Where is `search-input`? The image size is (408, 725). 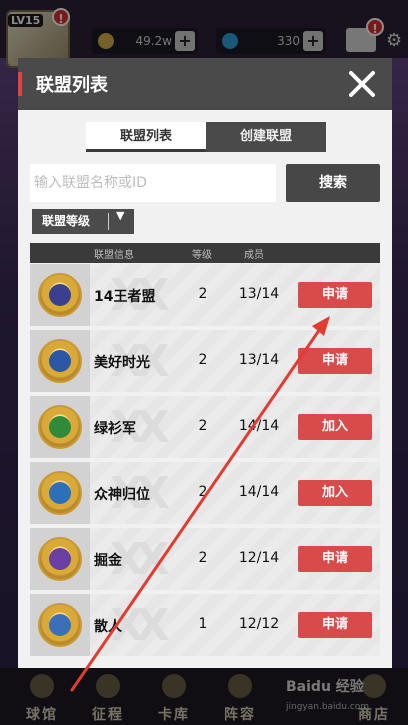
search-input is located at coordinates (153, 183).